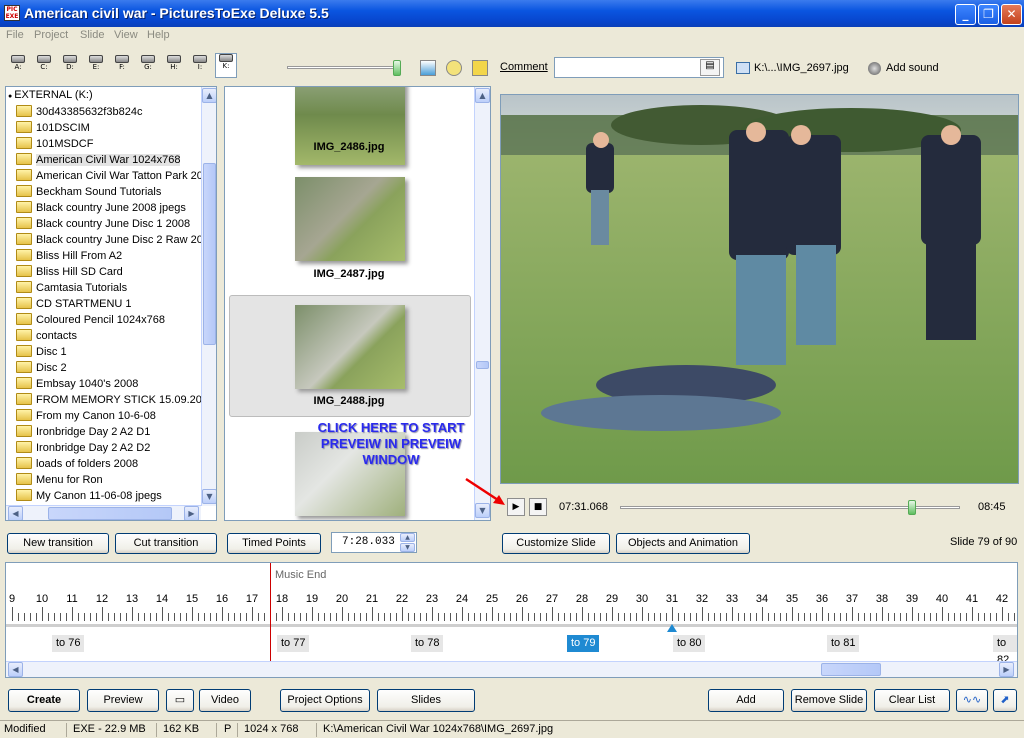 The height and width of the screenshot is (738, 1024). Describe the element at coordinates (746, 700) in the screenshot. I see `add-button: Add` at that location.